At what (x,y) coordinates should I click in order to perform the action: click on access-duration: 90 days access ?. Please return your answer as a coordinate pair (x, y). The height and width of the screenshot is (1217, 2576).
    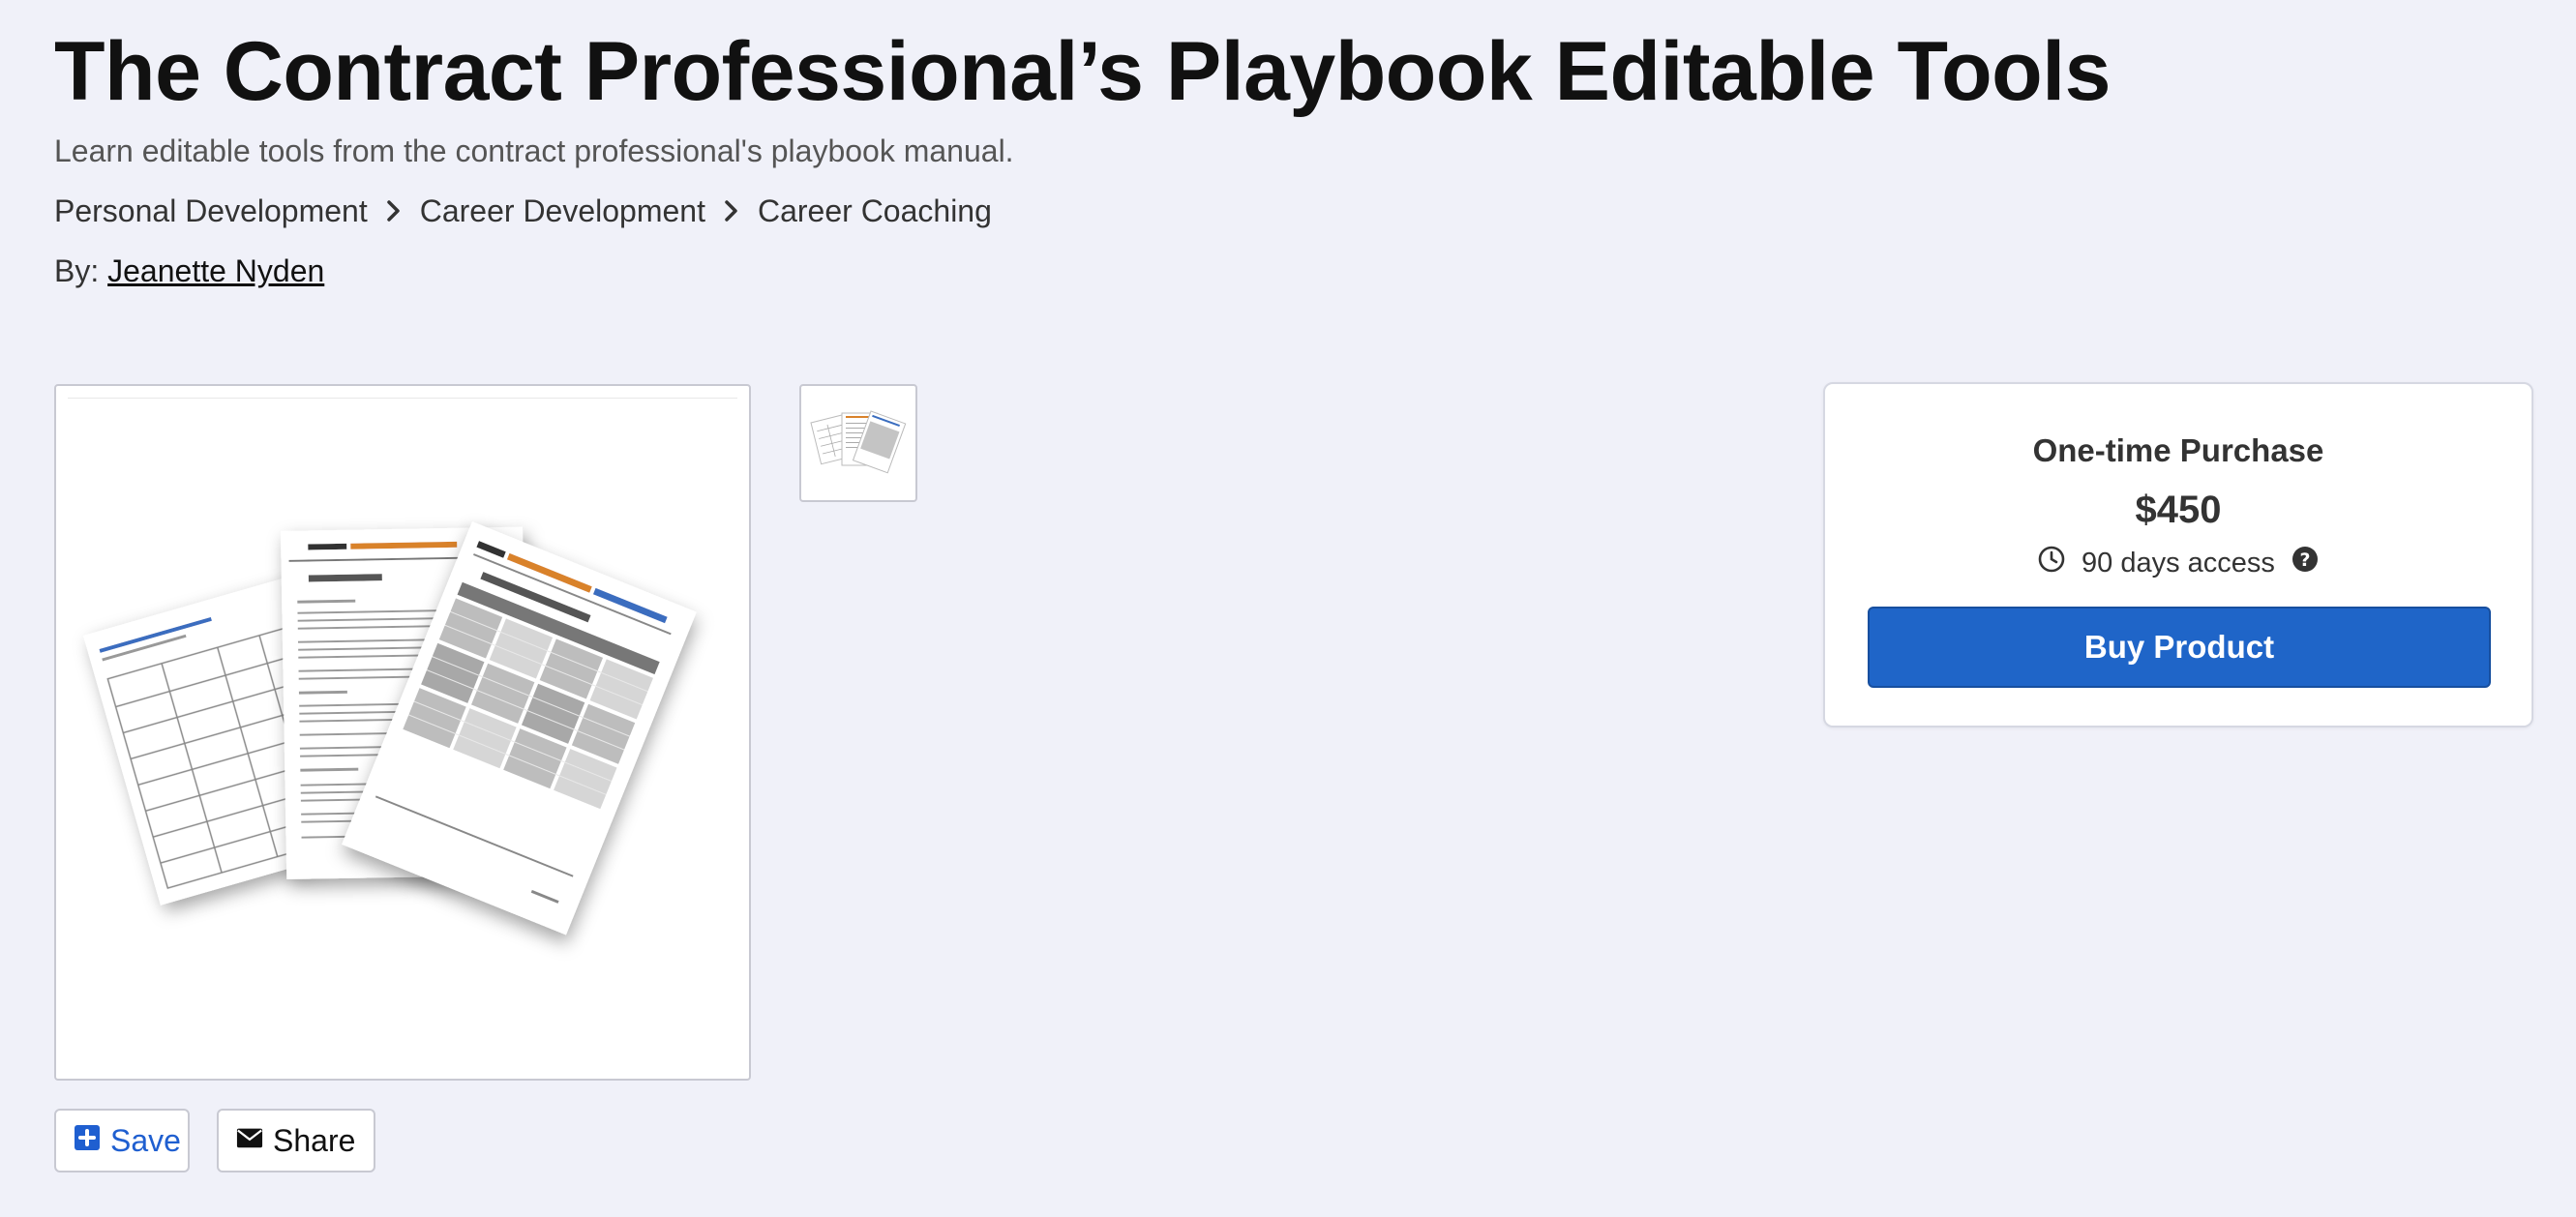
    Looking at the image, I should click on (2178, 563).